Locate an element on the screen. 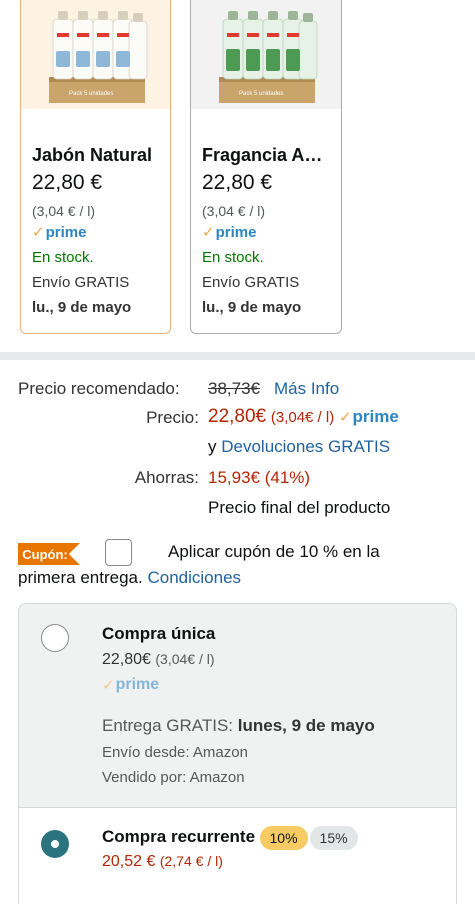 This screenshot has width=475, height=904. current-price: 22,80€ is located at coordinates (237, 416).